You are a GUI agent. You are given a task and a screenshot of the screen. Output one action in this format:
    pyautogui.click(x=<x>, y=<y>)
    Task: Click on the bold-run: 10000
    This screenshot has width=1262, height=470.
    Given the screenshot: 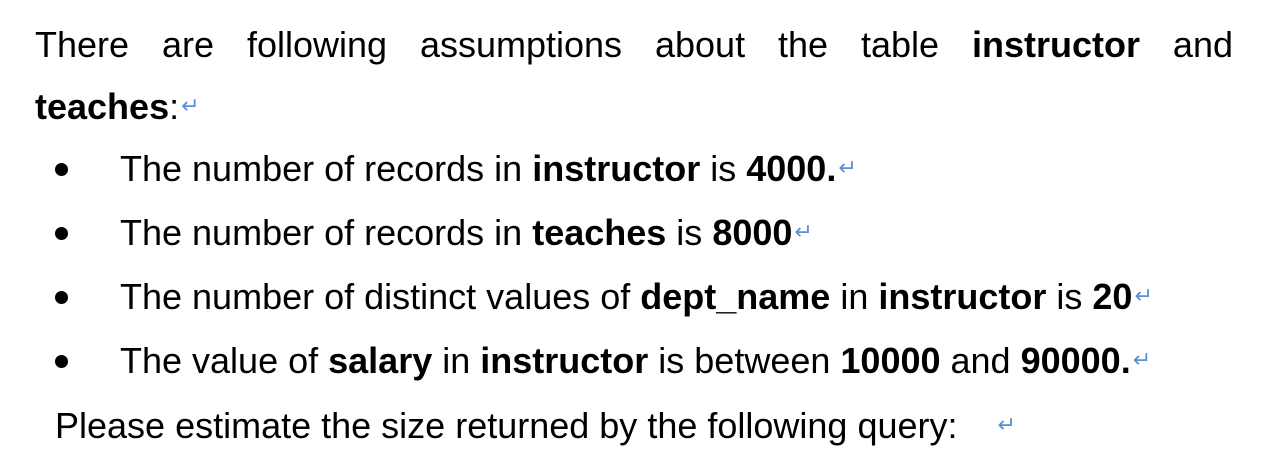 What is the action you would take?
    pyautogui.click(x=890, y=360)
    